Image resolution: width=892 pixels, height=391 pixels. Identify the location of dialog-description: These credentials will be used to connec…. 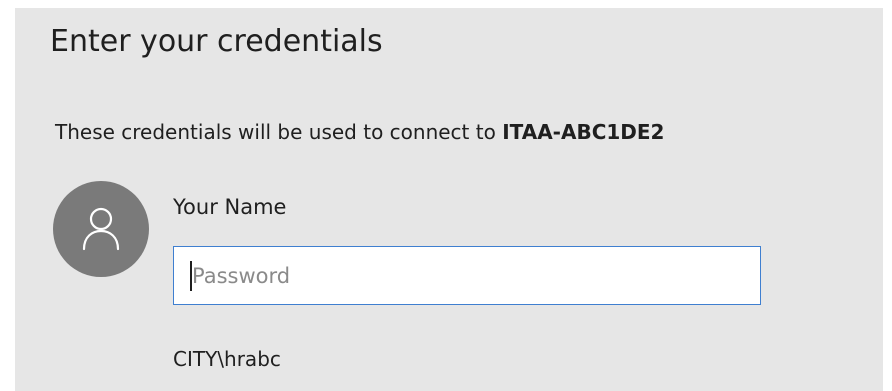
(359, 132).